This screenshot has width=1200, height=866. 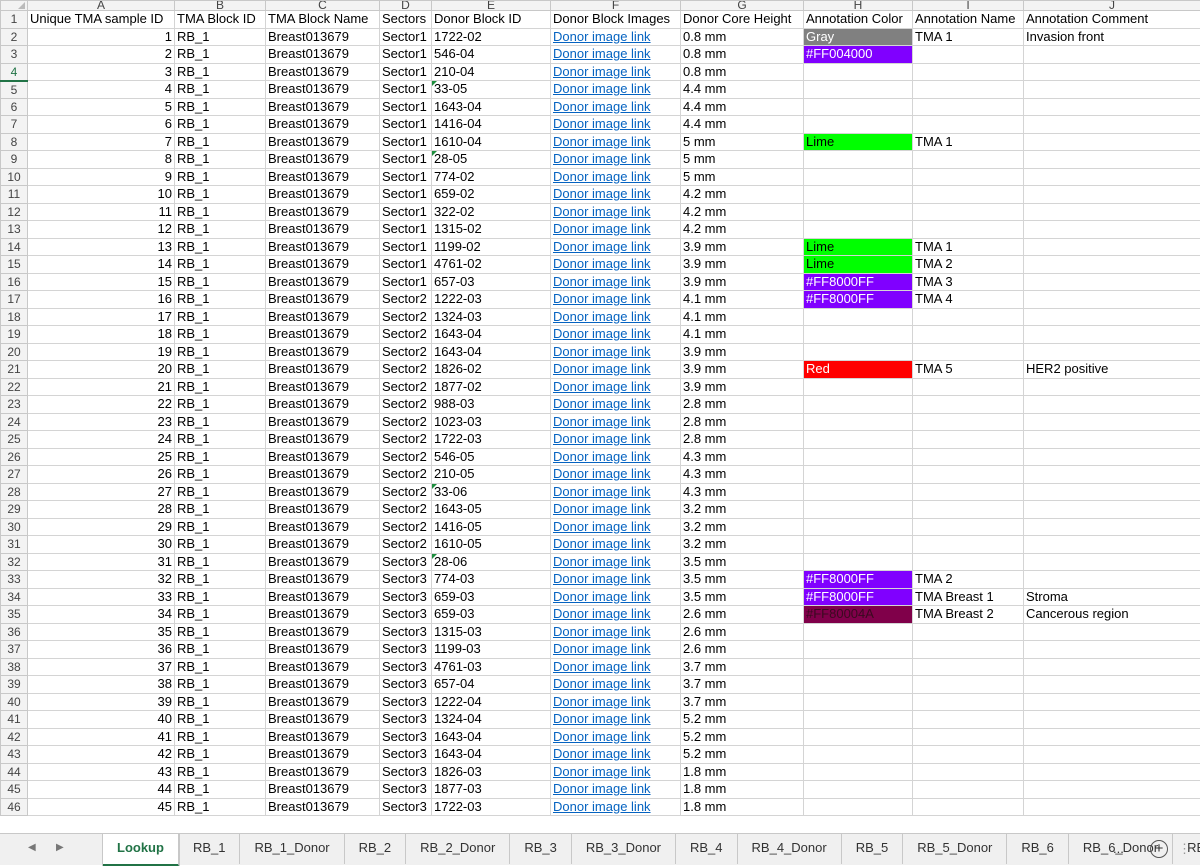 What do you see at coordinates (220, 20) in the screenshot?
I see `header-cell: TMA Block ID` at bounding box center [220, 20].